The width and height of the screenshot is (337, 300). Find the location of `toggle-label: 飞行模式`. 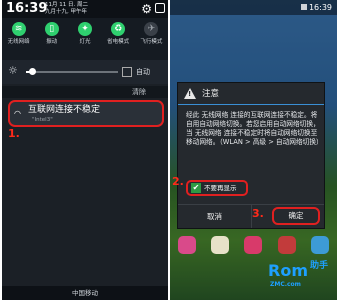

toggle-label: 飞行模式 is located at coordinates (151, 42).